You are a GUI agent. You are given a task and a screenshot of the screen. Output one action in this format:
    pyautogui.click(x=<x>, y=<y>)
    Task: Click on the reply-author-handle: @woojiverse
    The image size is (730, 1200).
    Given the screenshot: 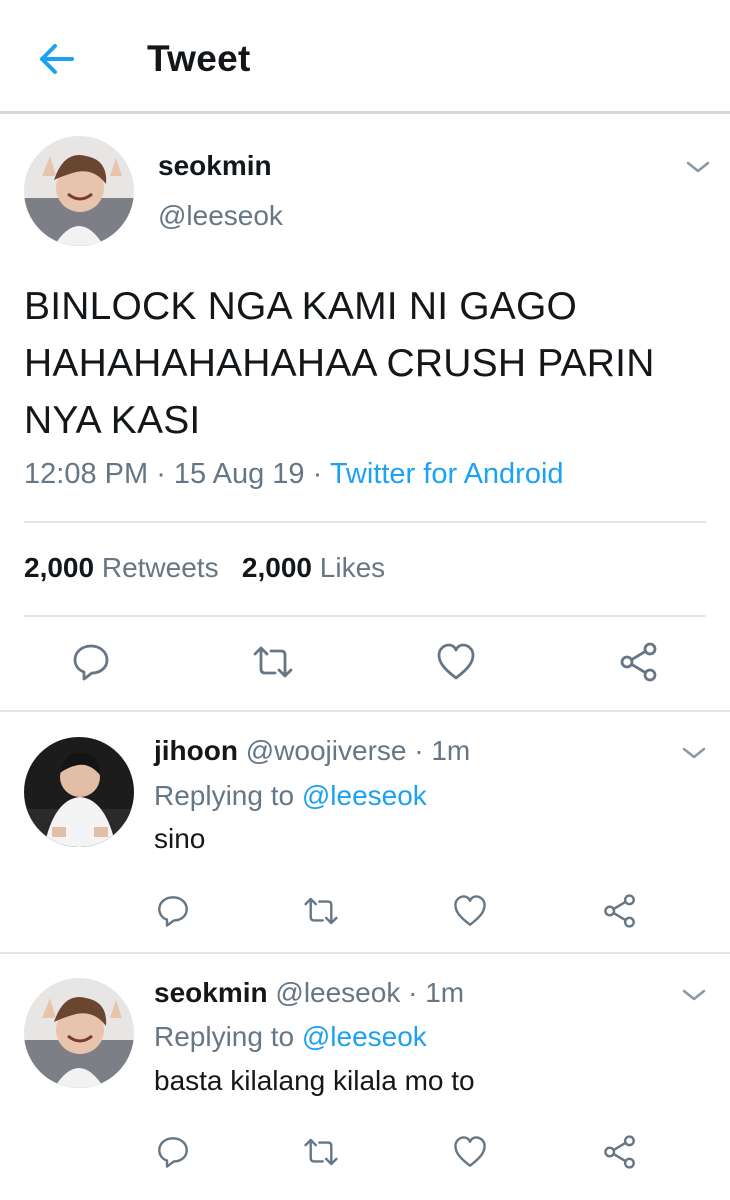 What is the action you would take?
    pyautogui.click(x=326, y=750)
    